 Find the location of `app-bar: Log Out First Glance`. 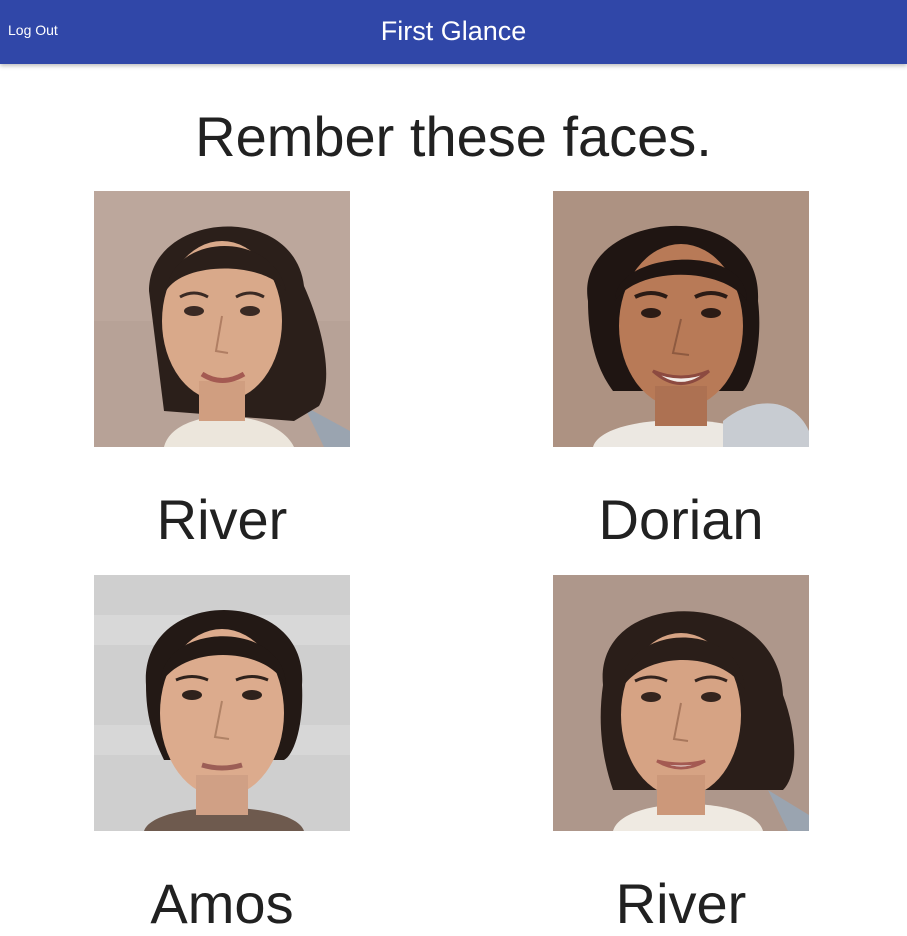

app-bar: Log Out First Glance is located at coordinates (453, 32).